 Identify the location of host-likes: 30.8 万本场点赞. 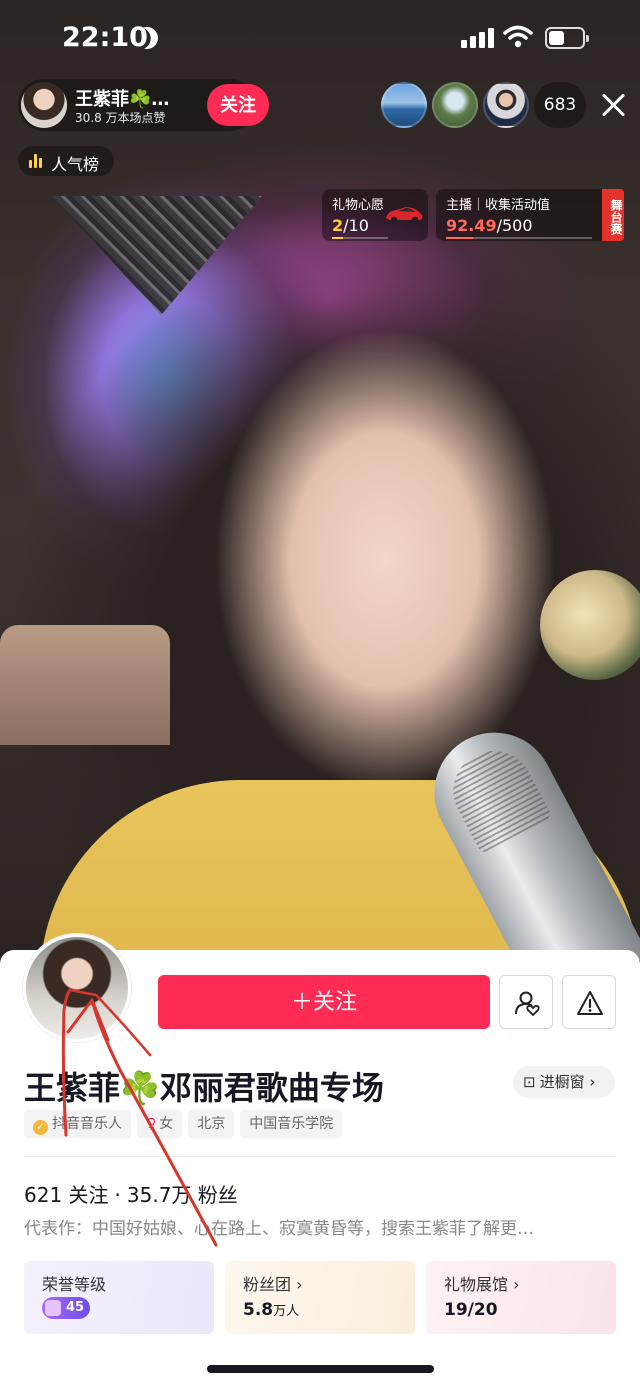
(120, 118).